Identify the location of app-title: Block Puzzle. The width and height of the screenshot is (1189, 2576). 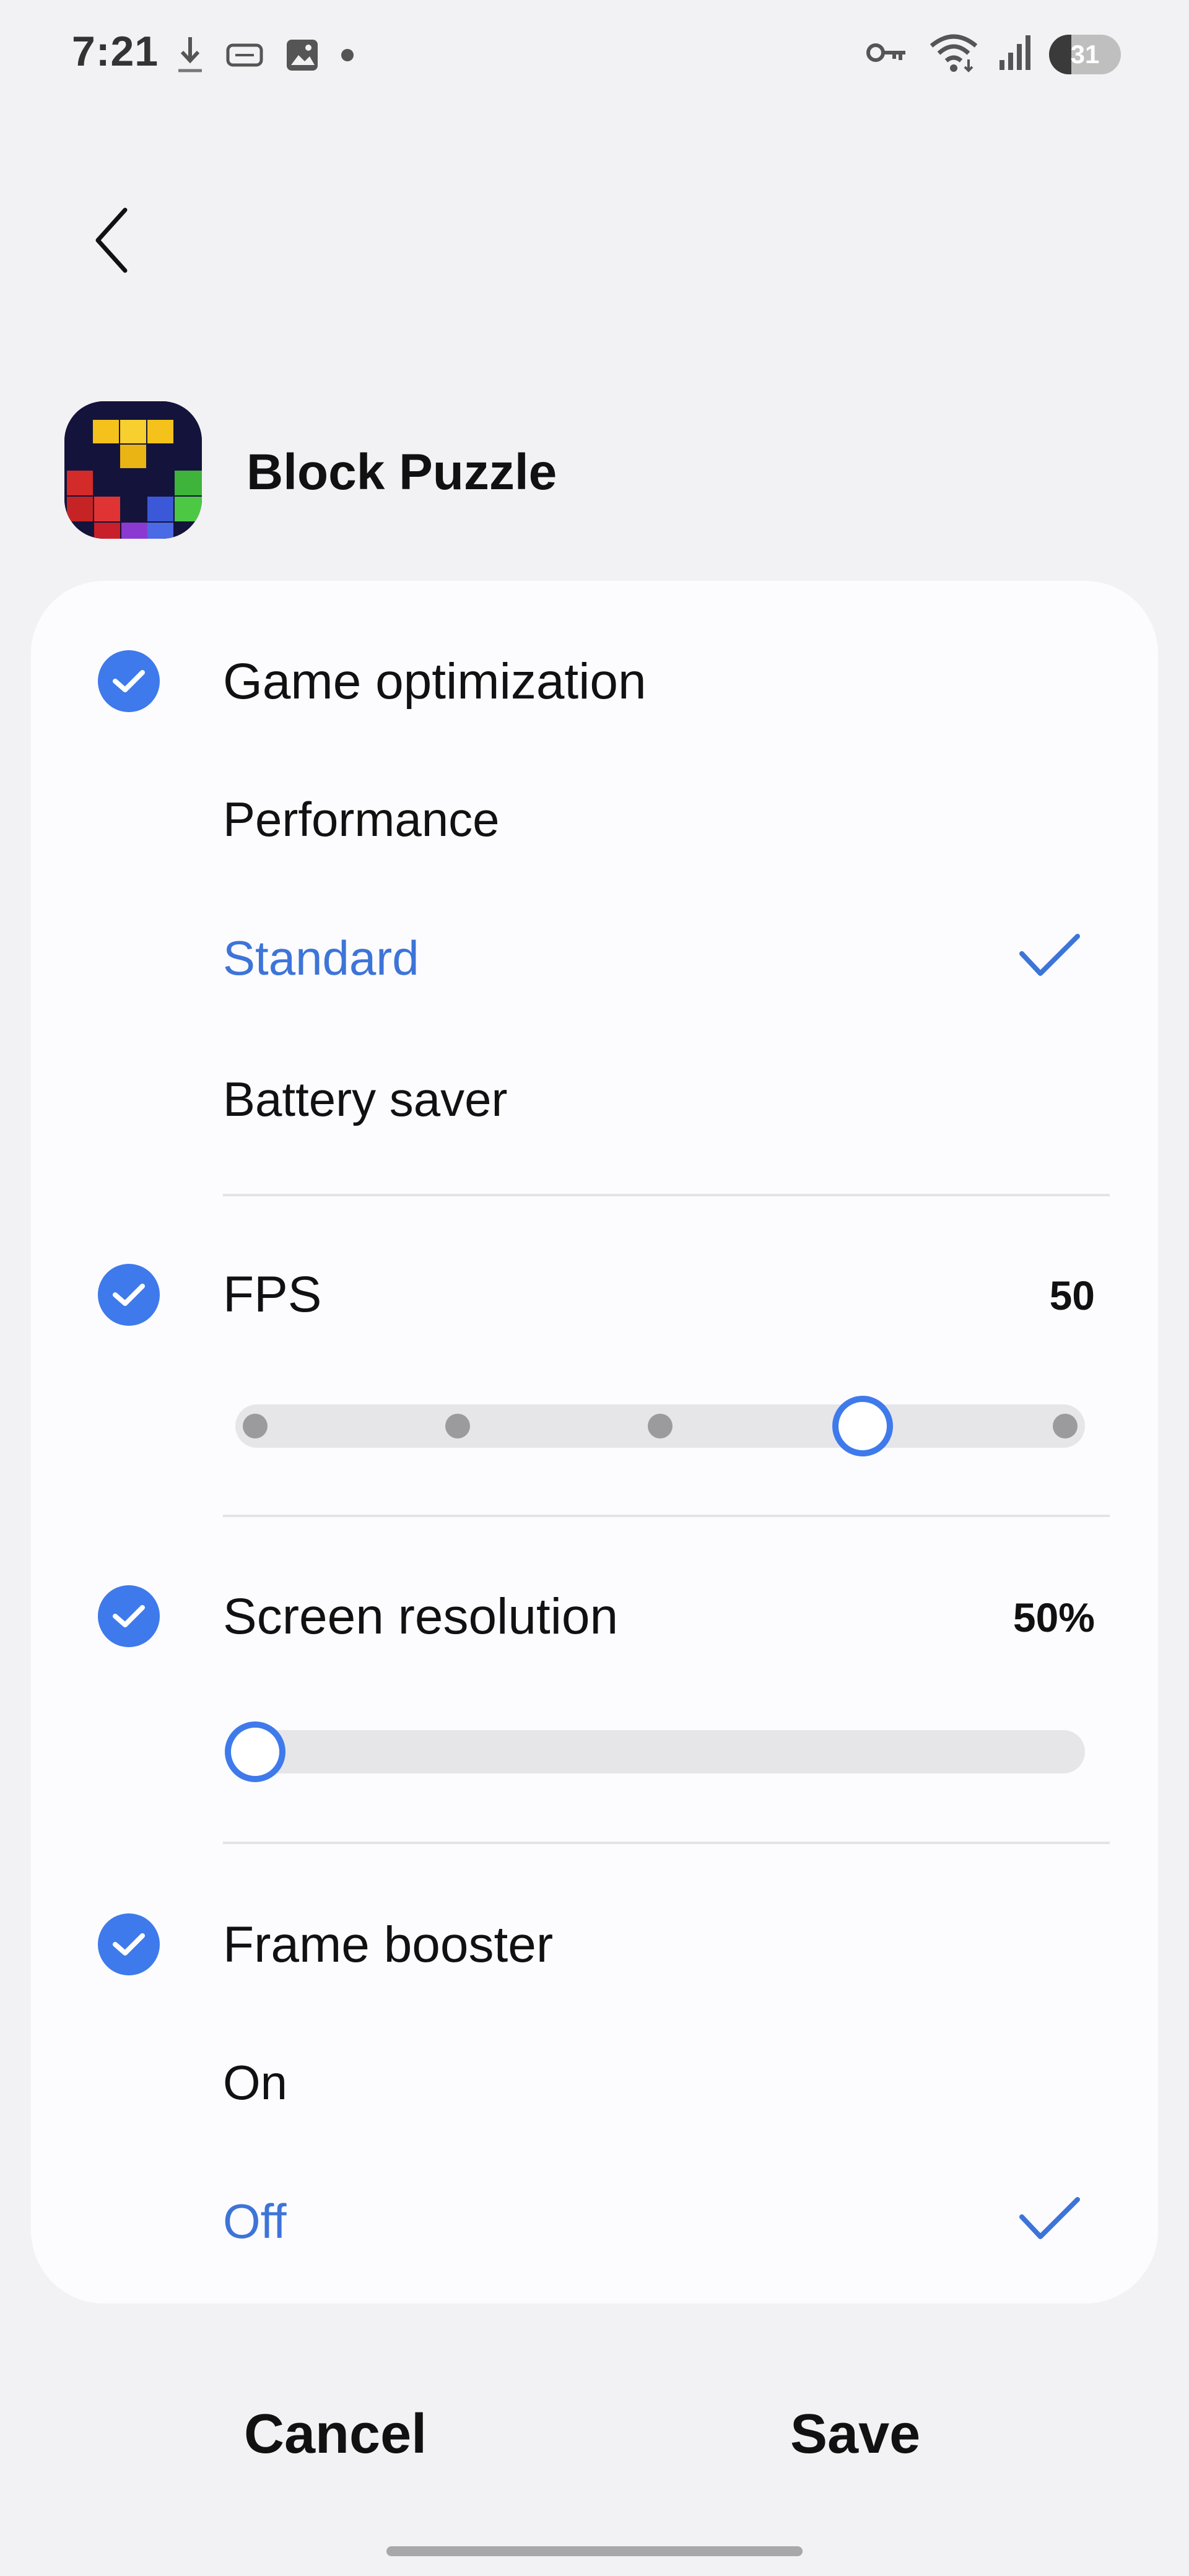
(401, 472).